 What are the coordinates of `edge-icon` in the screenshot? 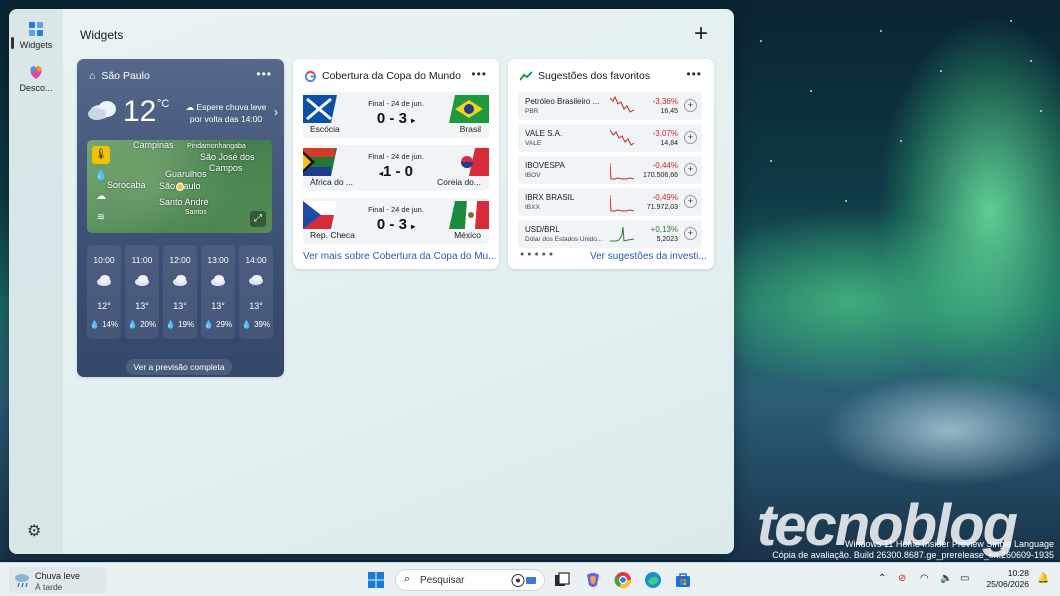 It's located at (653, 580).